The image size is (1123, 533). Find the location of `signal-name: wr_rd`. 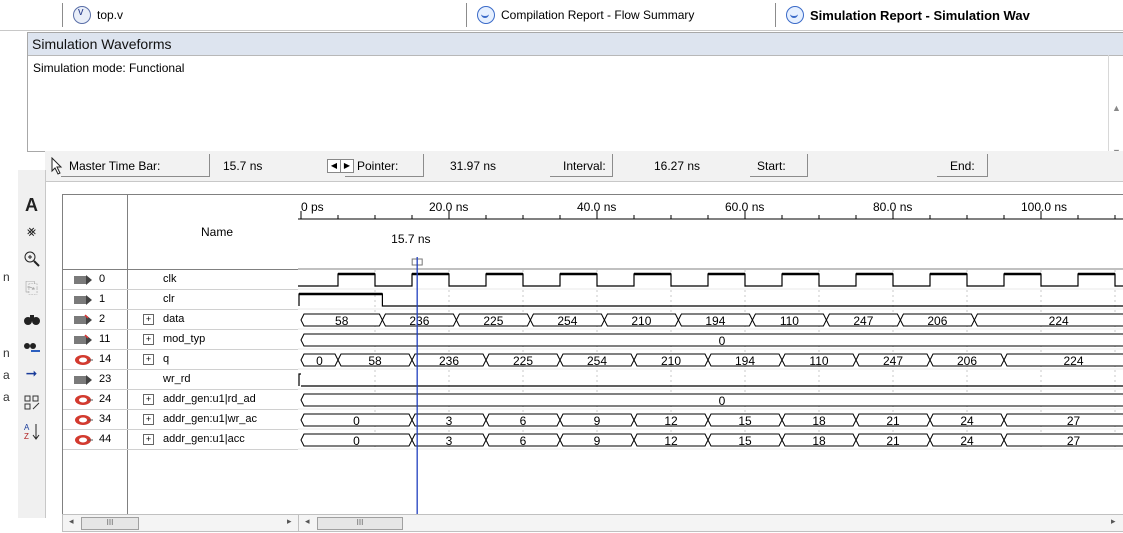

signal-name: wr_rd is located at coordinates (177, 379).